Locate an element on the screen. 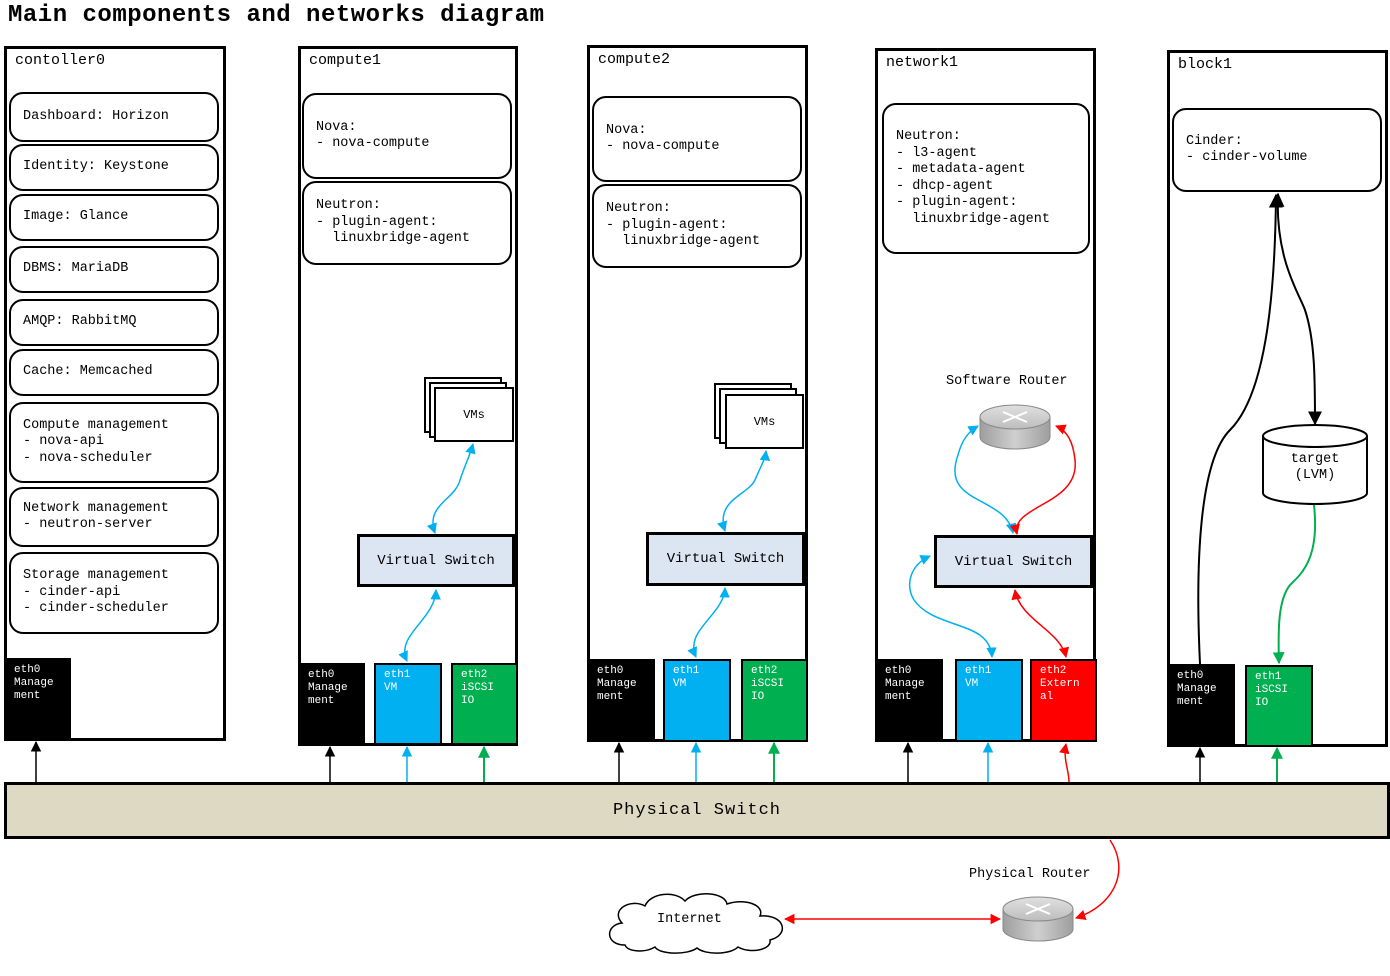  external-links is located at coordinates (951, 674).